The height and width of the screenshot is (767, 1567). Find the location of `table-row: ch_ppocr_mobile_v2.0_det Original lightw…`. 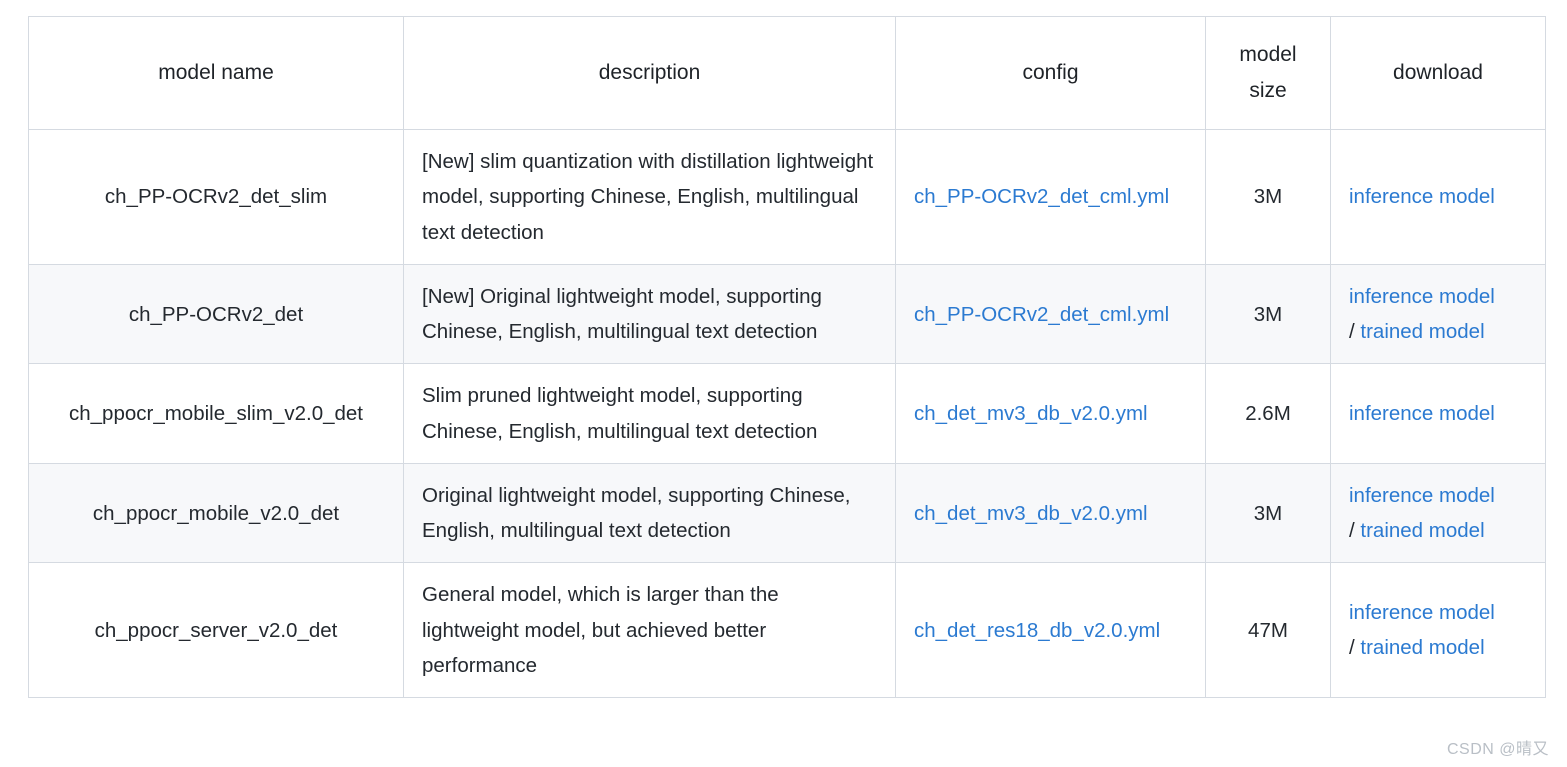

table-row: ch_ppocr_mobile_v2.0_det Original lightw… is located at coordinates (787, 513).